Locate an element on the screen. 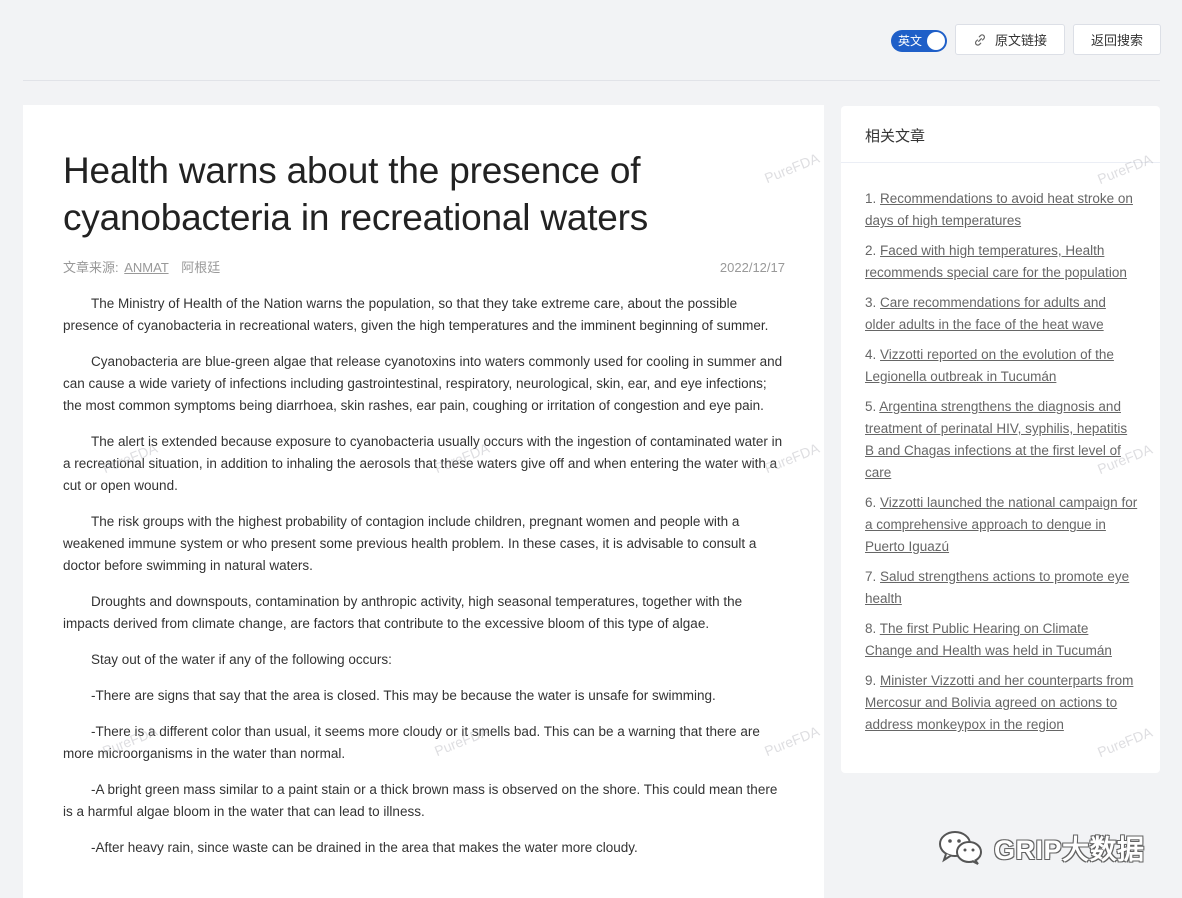 This screenshot has width=1182, height=898. brand-text: GRIP大数据 is located at coordinates (1069, 850).